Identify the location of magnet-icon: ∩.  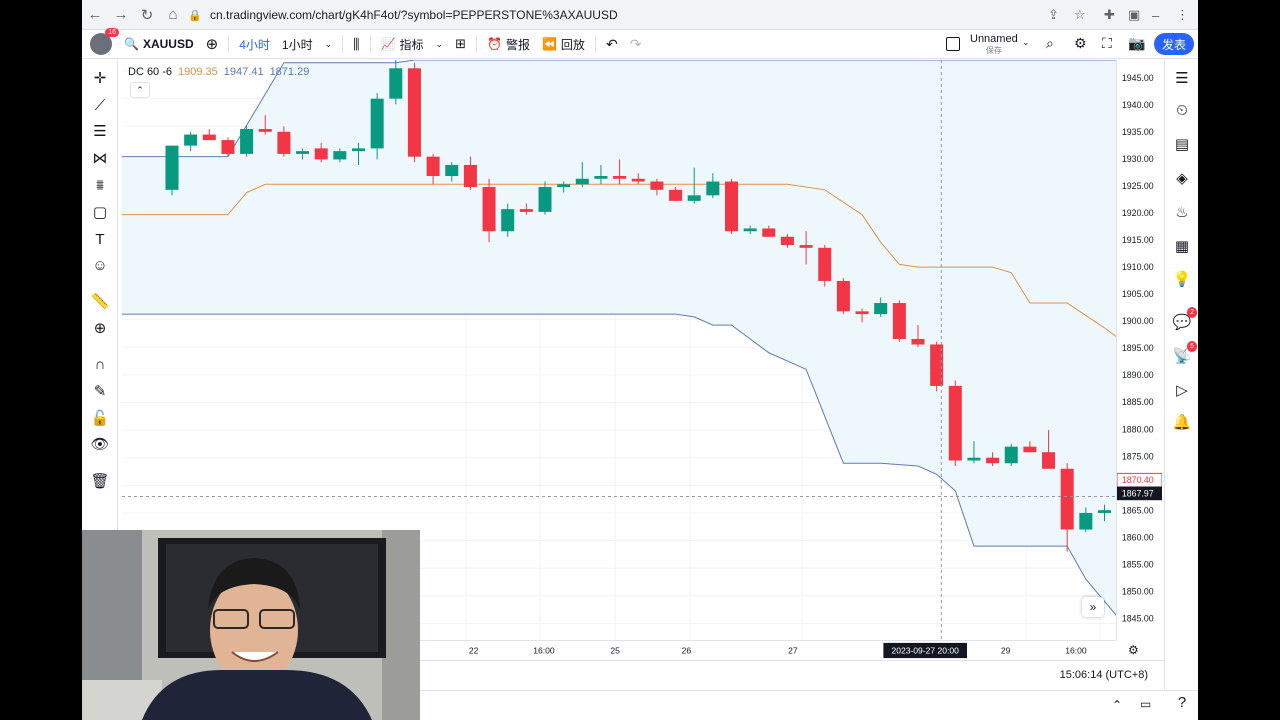
(100, 364).